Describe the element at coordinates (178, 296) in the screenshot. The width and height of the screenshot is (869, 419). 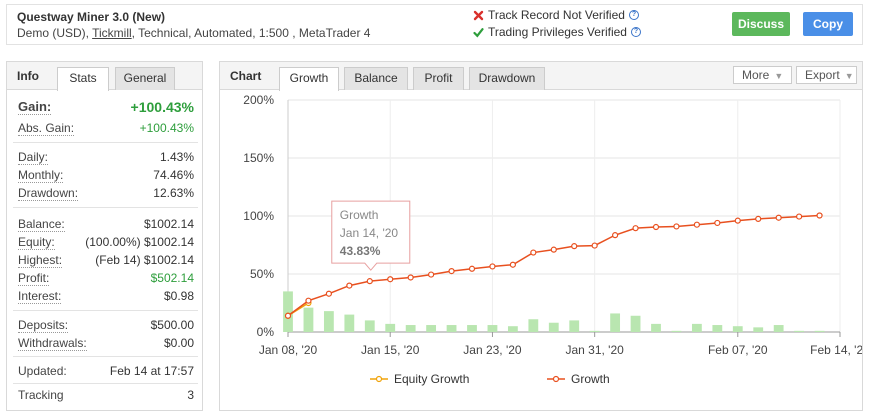
I see `stat-value: $0.98` at that location.